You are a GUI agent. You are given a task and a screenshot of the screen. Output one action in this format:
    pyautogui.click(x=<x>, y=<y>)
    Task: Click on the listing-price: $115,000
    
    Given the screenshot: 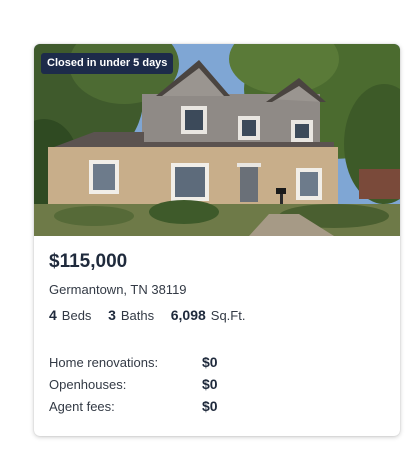 What is the action you would take?
    pyautogui.click(x=88, y=261)
    